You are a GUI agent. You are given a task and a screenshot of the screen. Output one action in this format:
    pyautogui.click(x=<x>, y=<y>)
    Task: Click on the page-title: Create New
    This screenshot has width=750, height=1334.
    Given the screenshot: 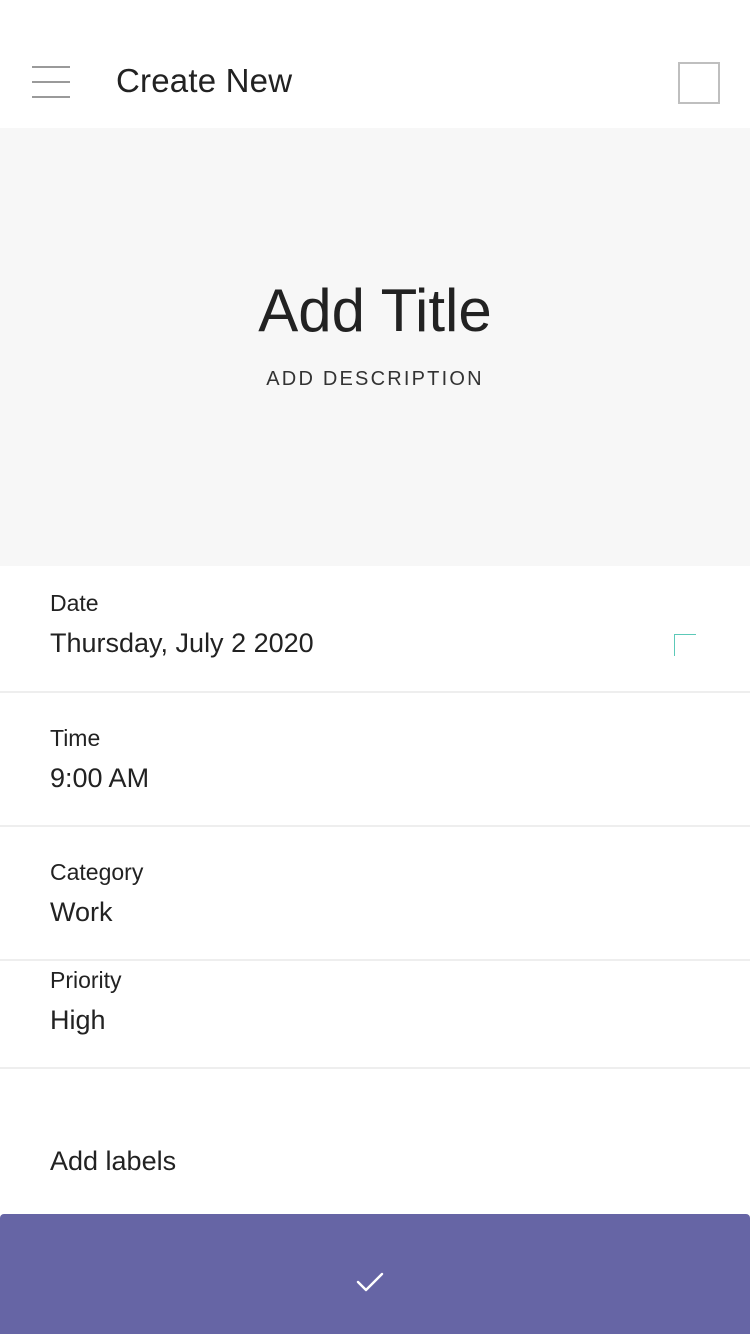 What is the action you would take?
    pyautogui.click(x=204, y=80)
    